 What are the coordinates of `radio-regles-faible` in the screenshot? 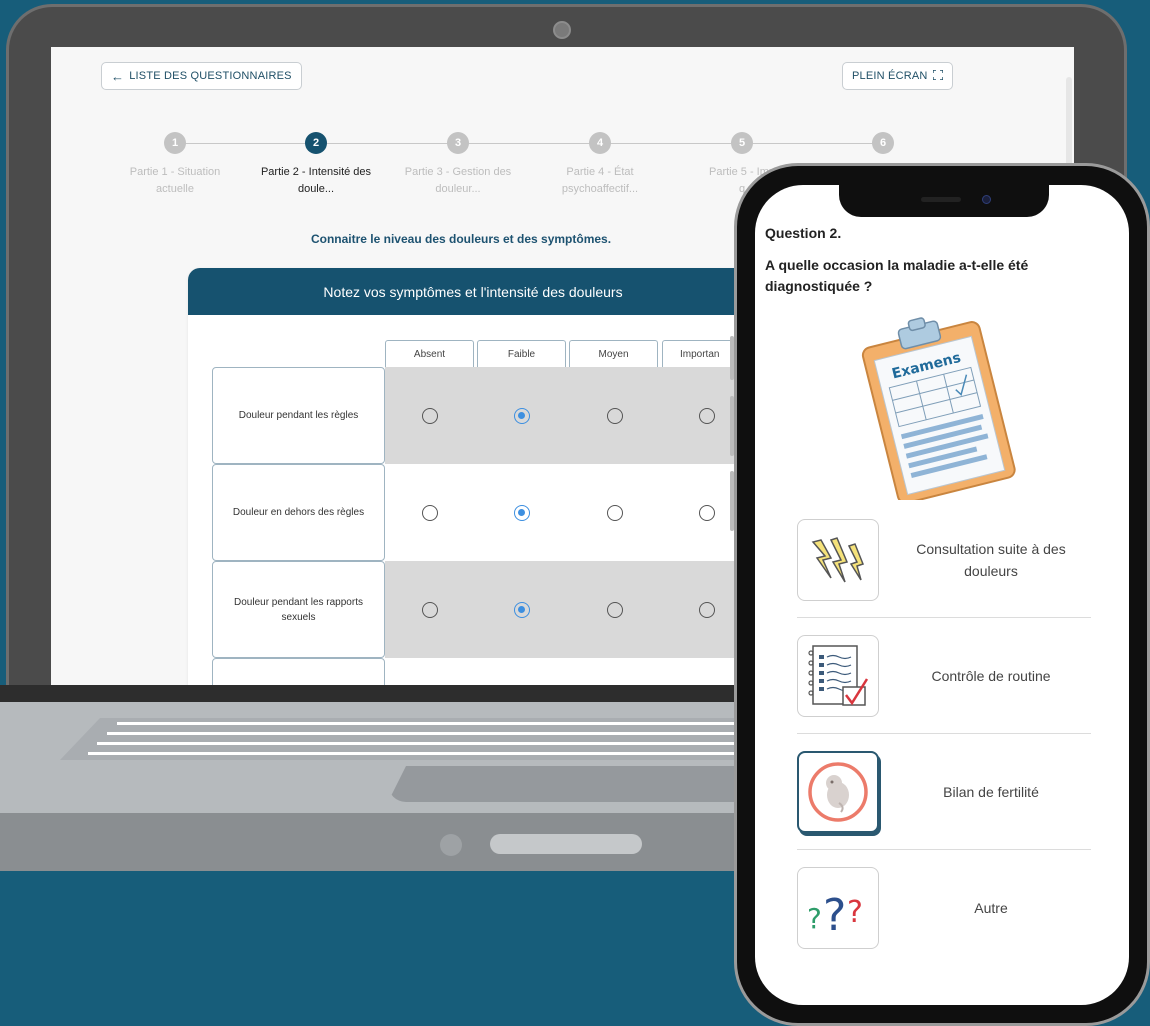 It's located at (522, 416).